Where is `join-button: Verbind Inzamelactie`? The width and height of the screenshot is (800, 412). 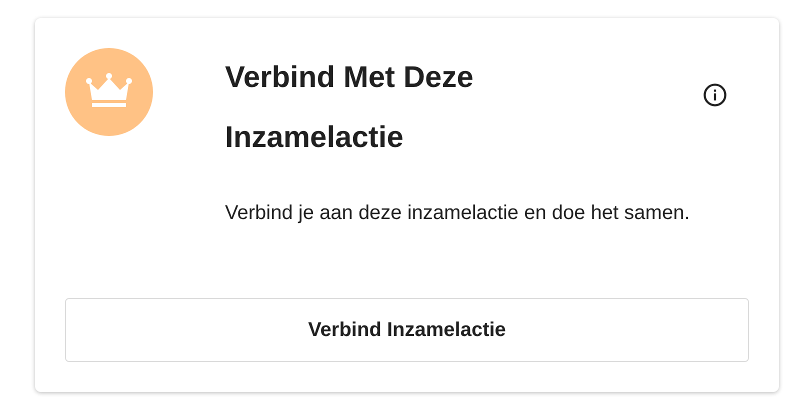 join-button: Verbind Inzamelactie is located at coordinates (407, 330).